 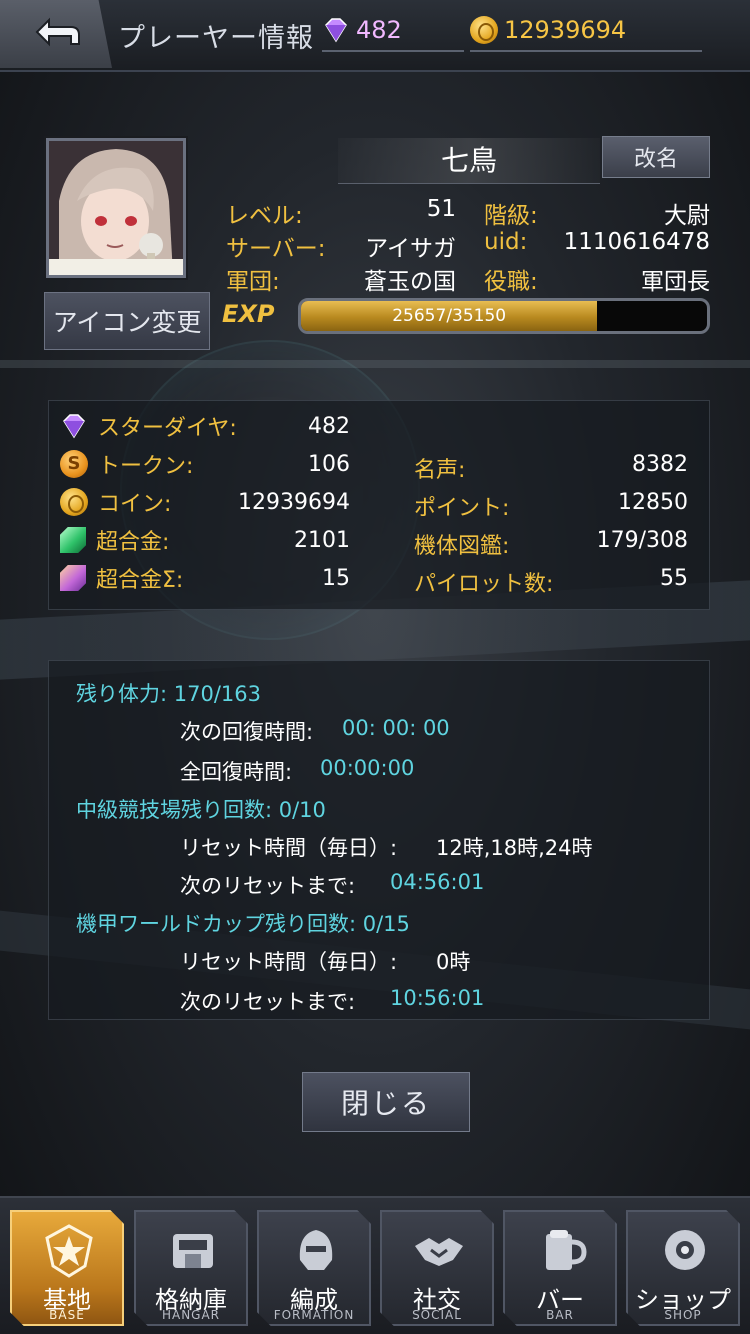 I want to click on resource-super-alloy-sigma: 超合金Σ:, so click(x=121, y=578).